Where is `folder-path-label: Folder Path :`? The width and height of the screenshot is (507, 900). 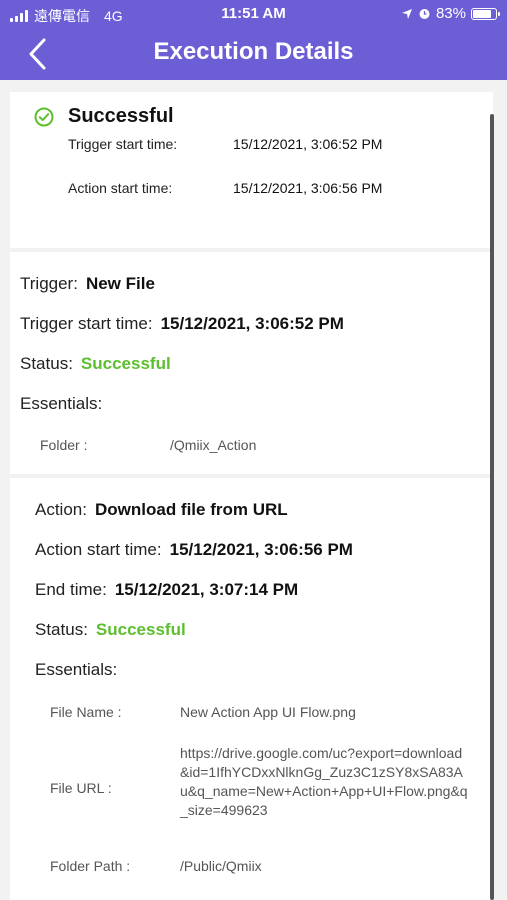
folder-path-label: Folder Path : is located at coordinates (90, 866).